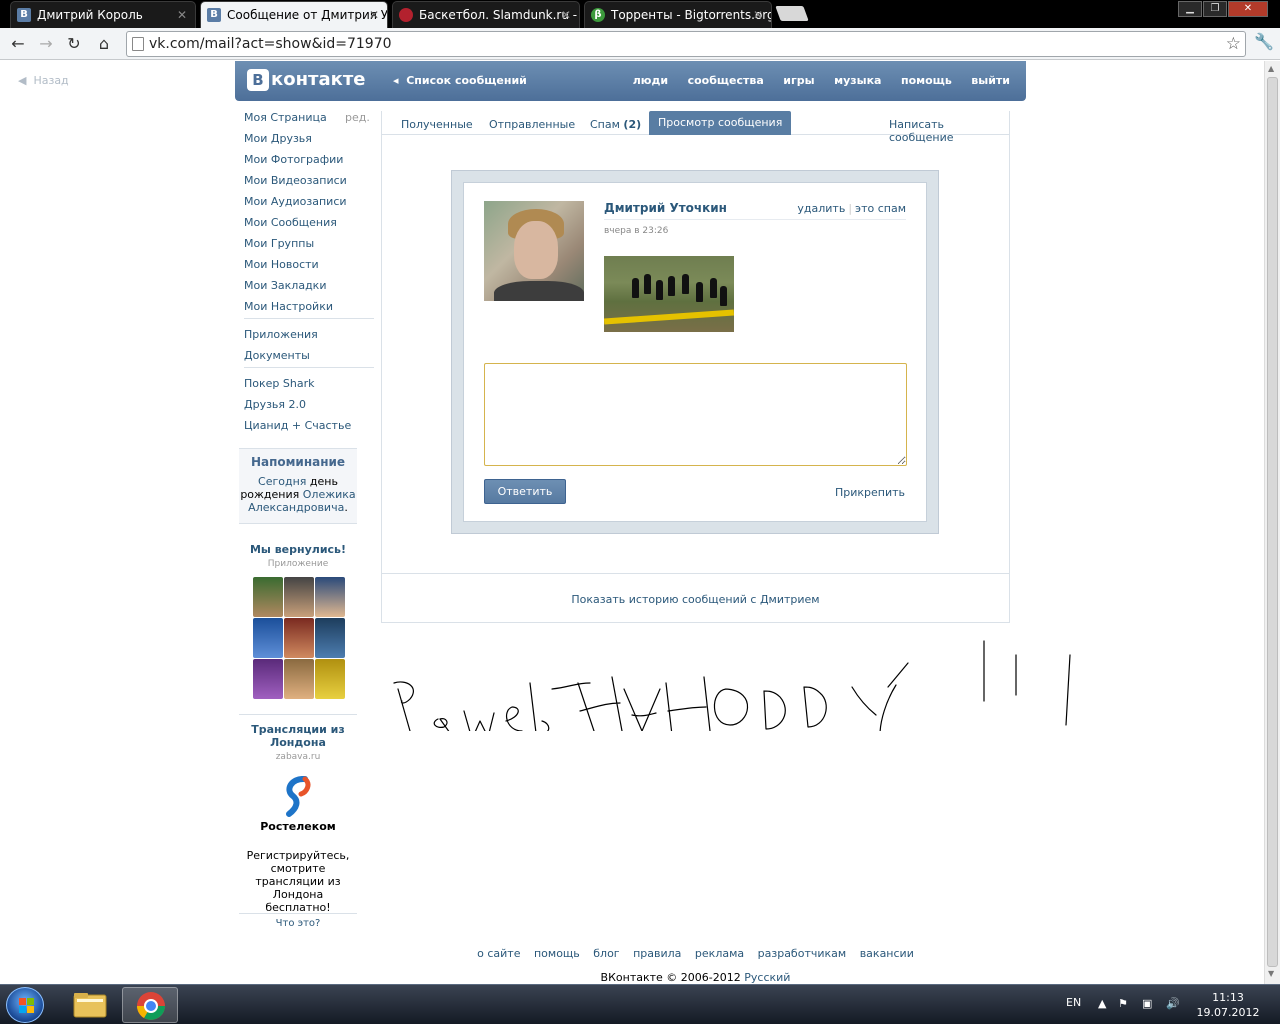 Image resolution: width=1280 pixels, height=1024 pixels. Describe the element at coordinates (949, 131) in the screenshot. I see `write-message-link: Написать сообщение` at that location.